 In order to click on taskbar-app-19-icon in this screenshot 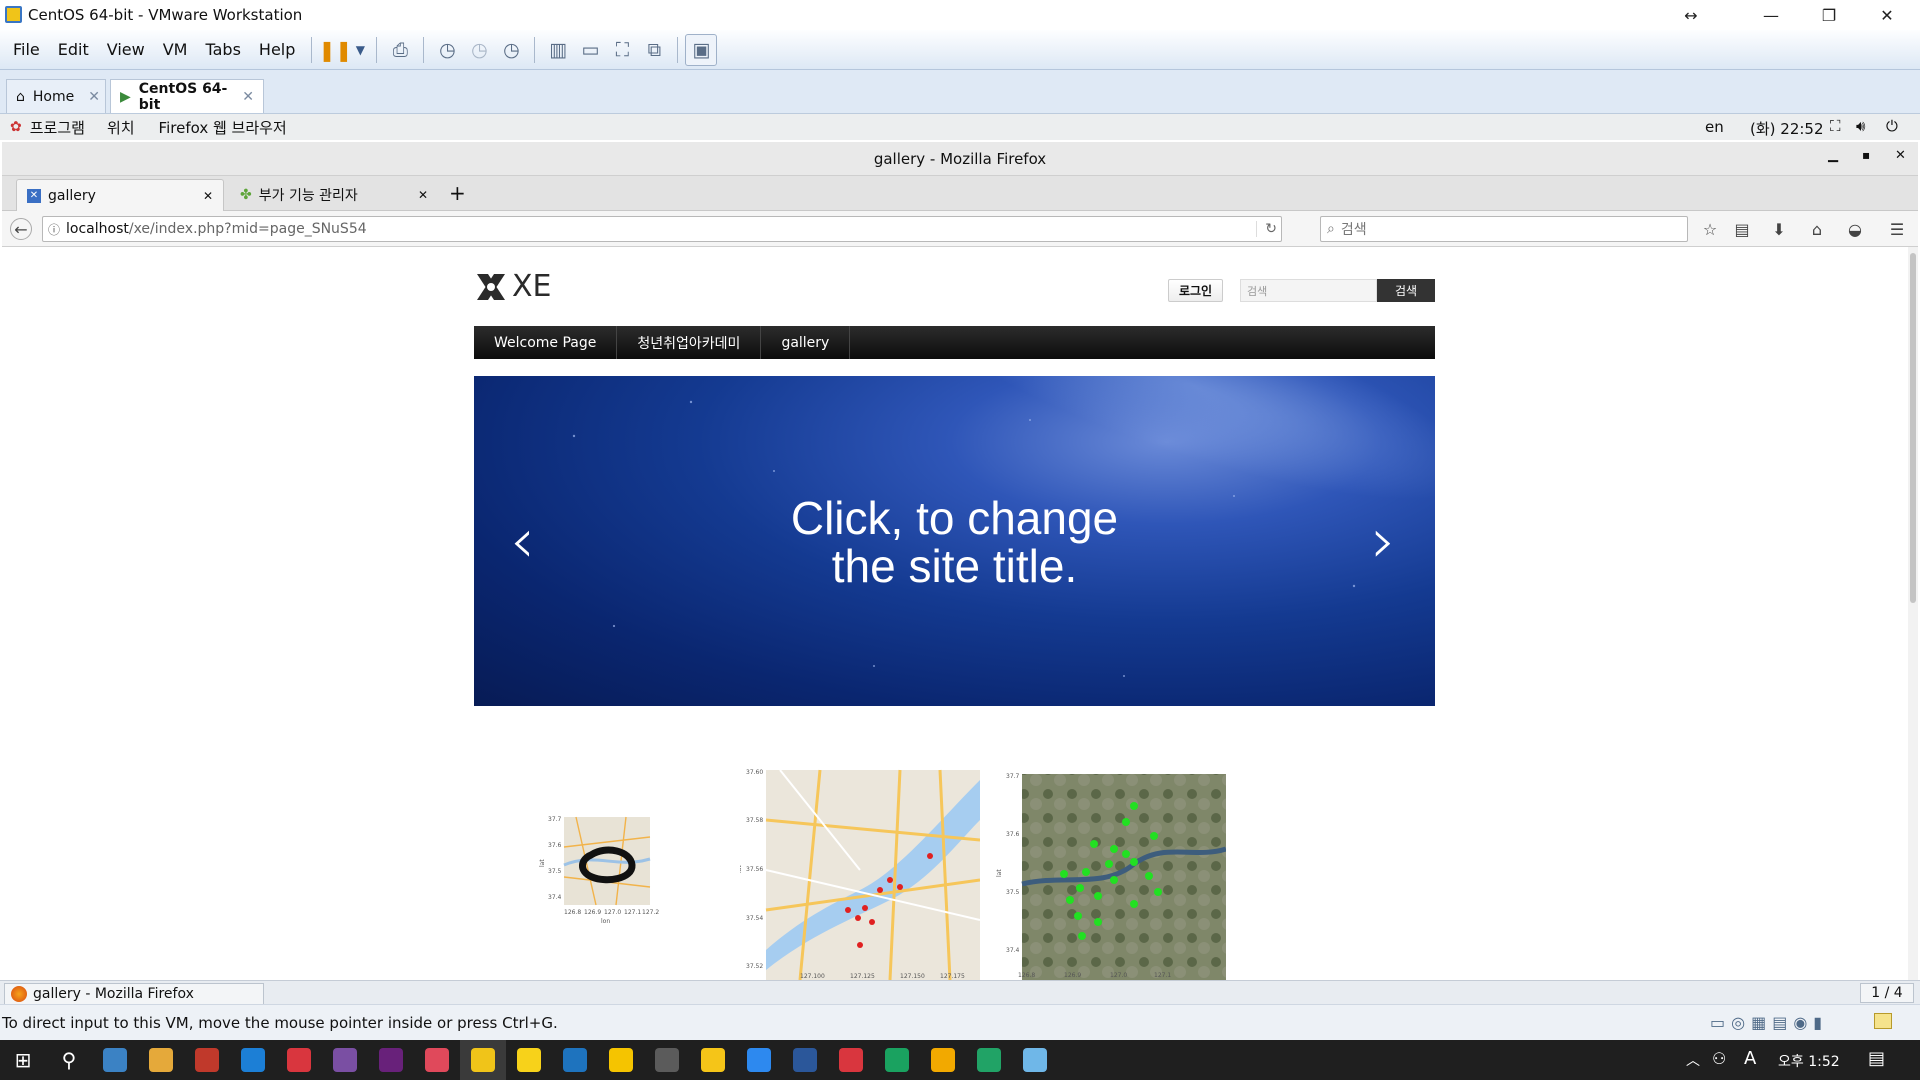, I will do `click(943, 1060)`.